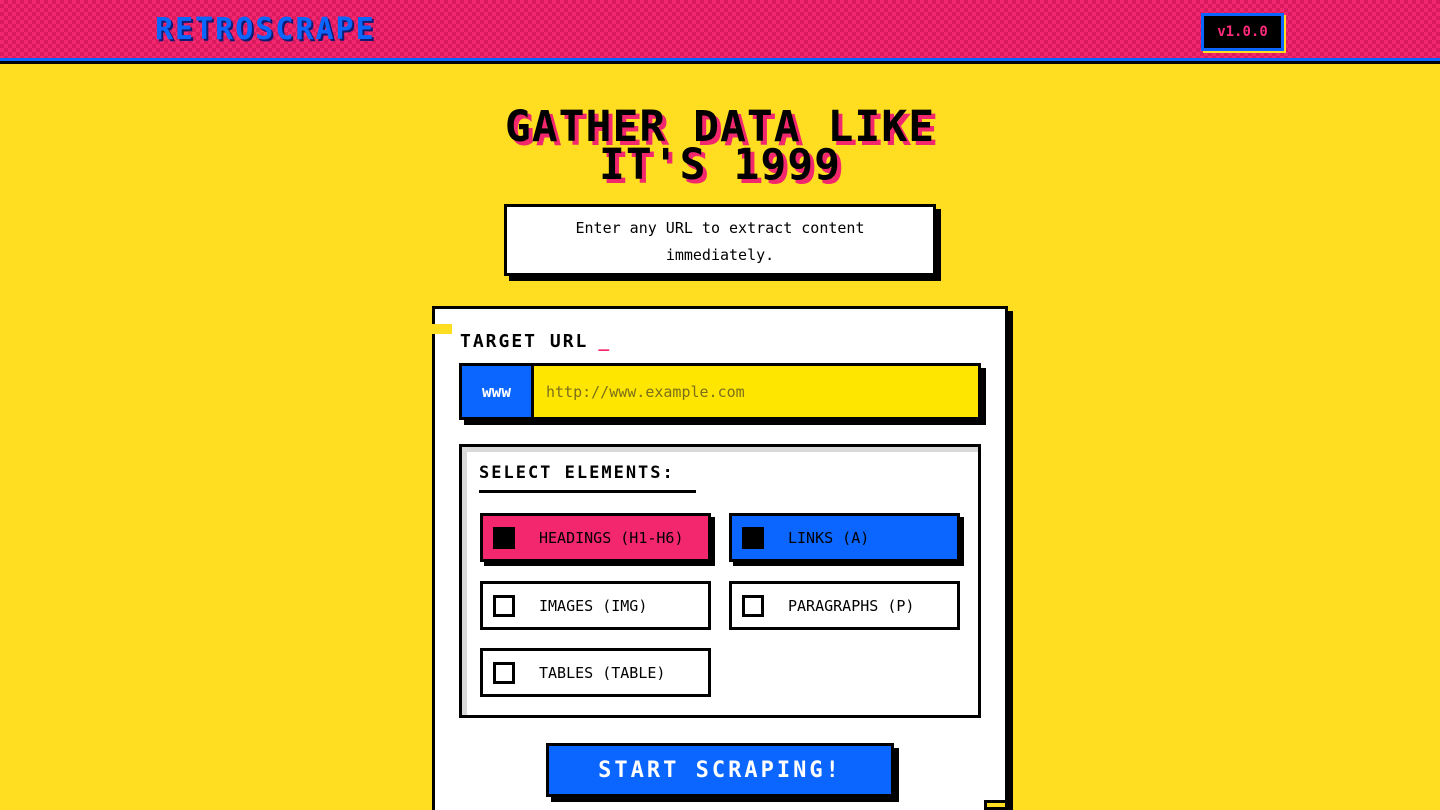 The image size is (1440, 810). What do you see at coordinates (602, 672) in the screenshot?
I see `option-tables-label: TABLES (TABLE)` at bounding box center [602, 672].